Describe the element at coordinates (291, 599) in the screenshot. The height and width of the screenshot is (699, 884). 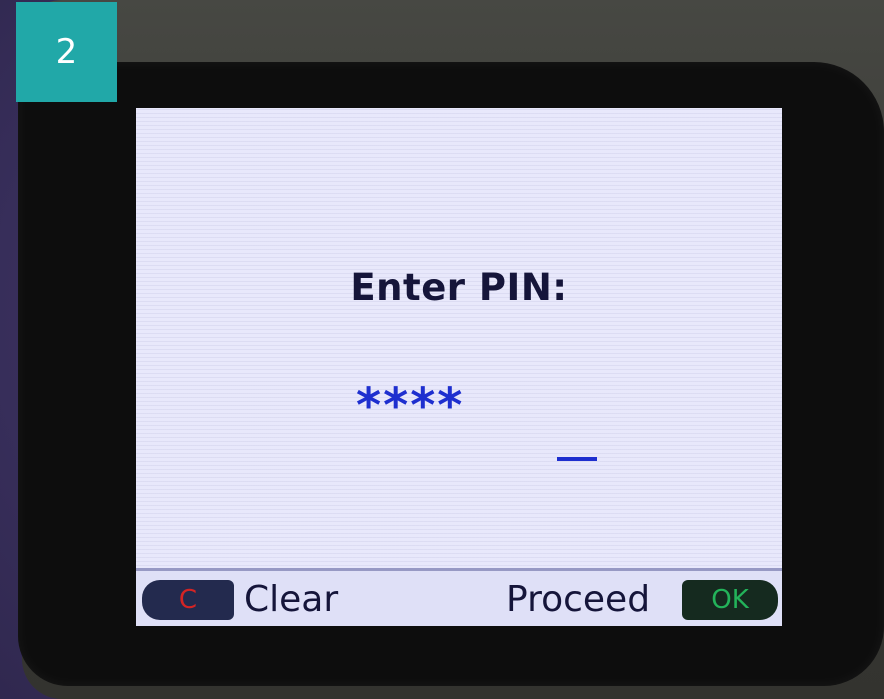
I see `clear-label: Clear` at that location.